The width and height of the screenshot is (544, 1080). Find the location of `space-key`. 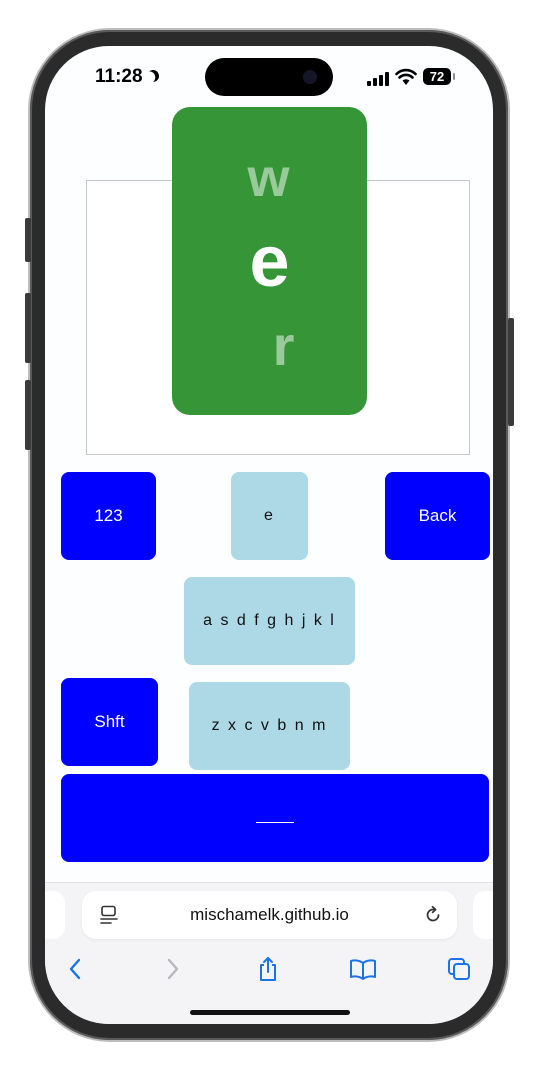

space-key is located at coordinates (275, 818).